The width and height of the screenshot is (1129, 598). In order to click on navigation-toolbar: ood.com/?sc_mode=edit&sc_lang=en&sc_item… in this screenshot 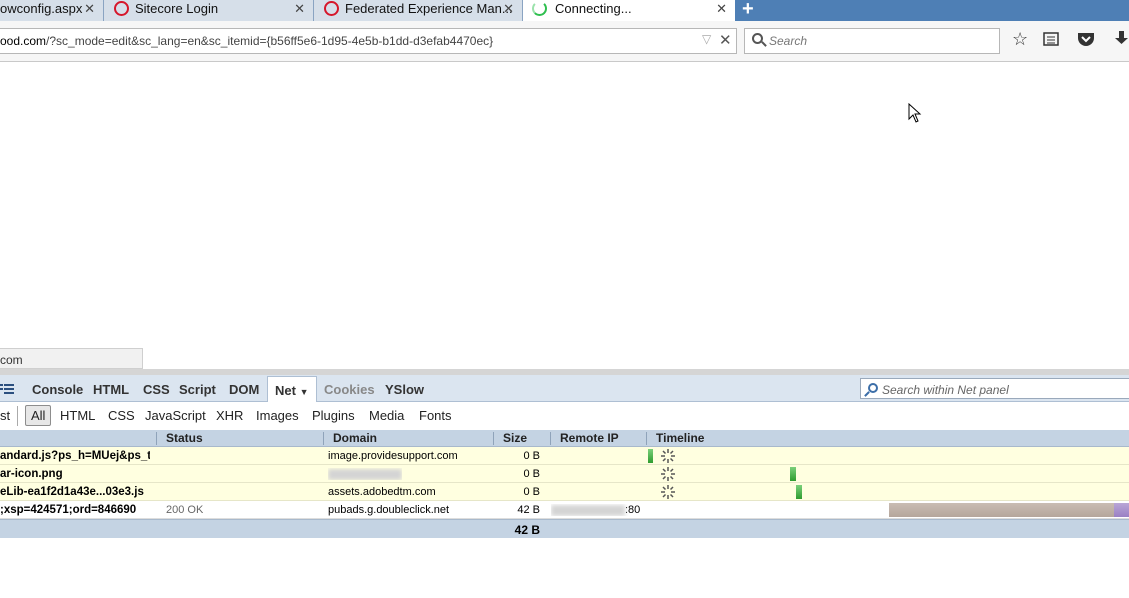, I will do `click(564, 41)`.